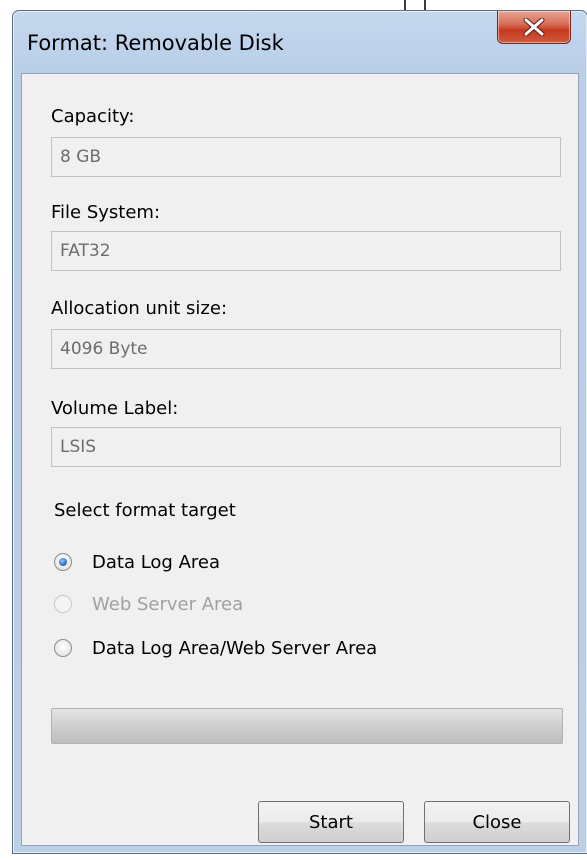 The height and width of the screenshot is (860, 587). I want to click on format-target-heading: Select format target, so click(145, 510).